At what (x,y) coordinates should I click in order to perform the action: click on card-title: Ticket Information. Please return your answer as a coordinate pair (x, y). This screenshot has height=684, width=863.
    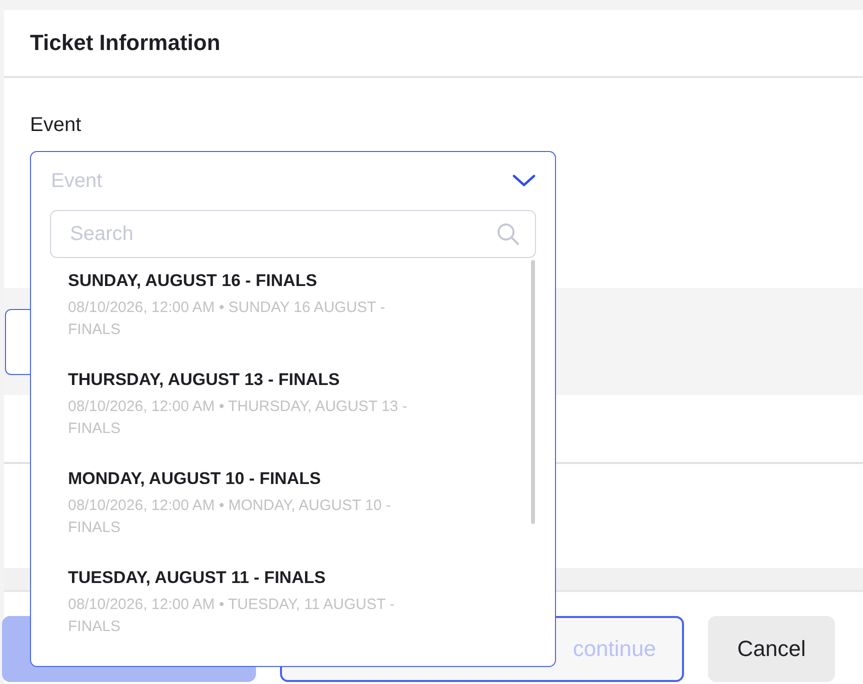
    Looking at the image, I should click on (125, 43).